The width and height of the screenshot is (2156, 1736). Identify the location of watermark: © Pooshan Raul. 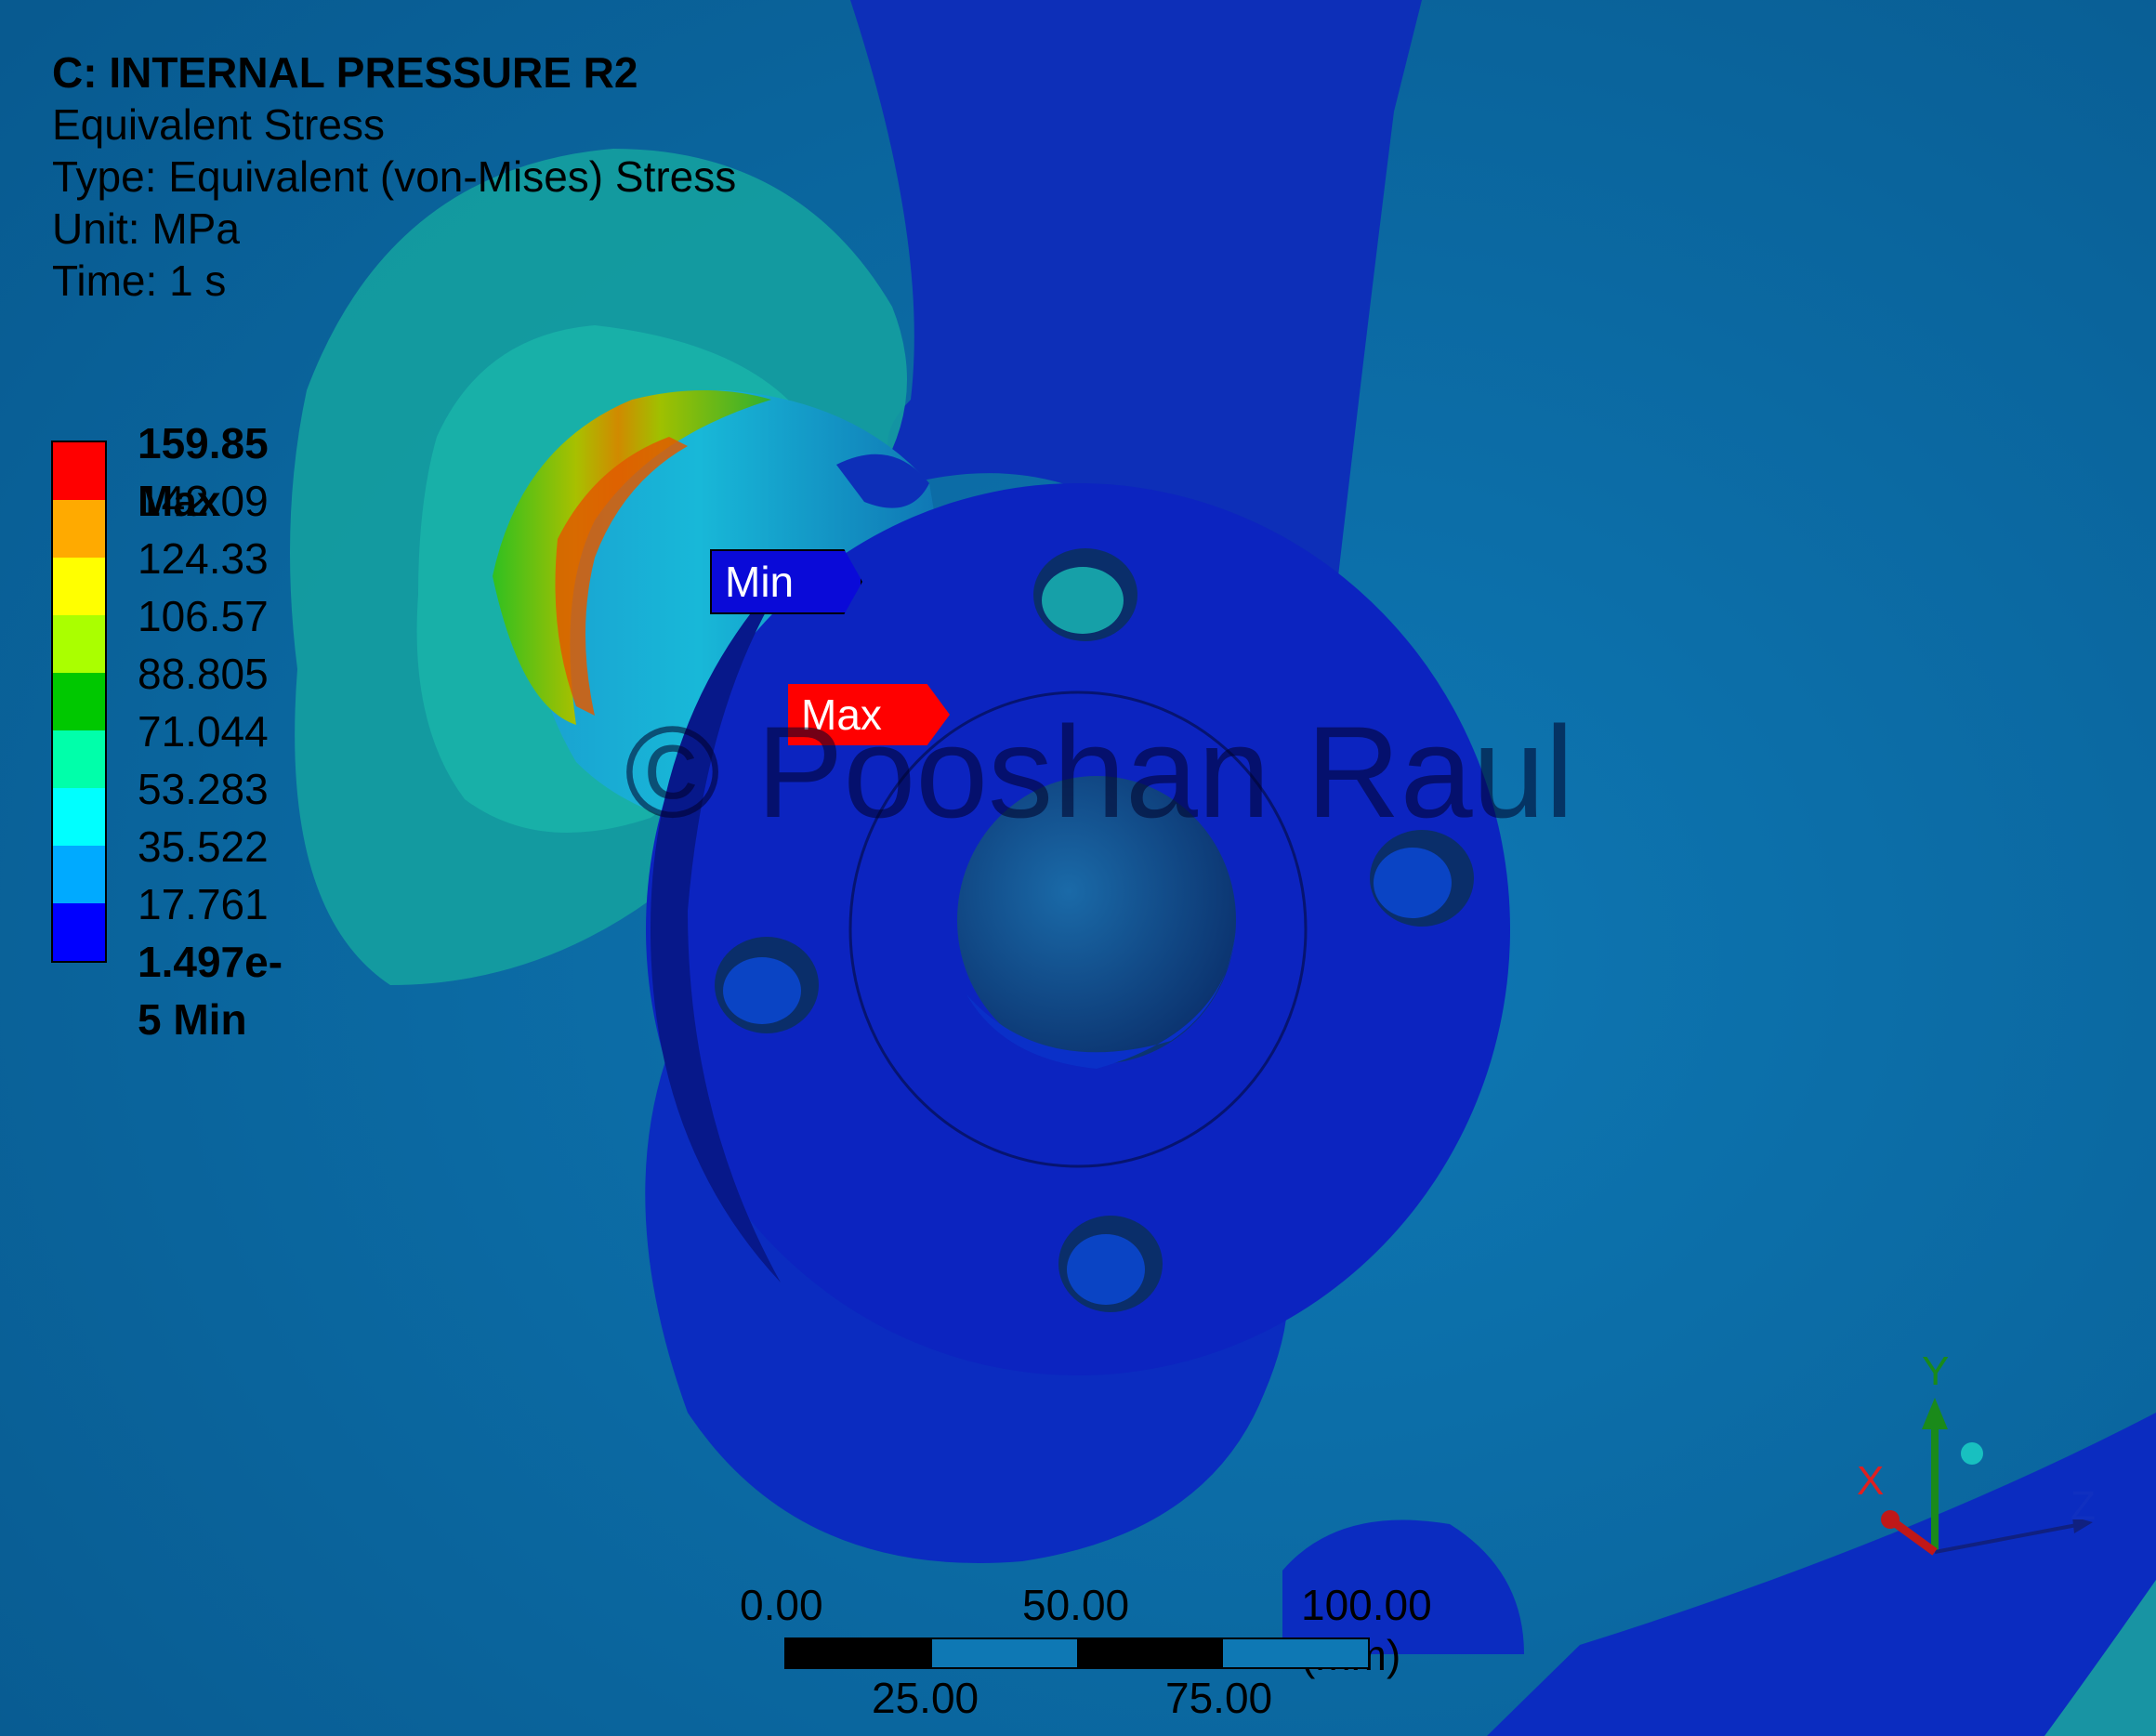
(1099, 772).